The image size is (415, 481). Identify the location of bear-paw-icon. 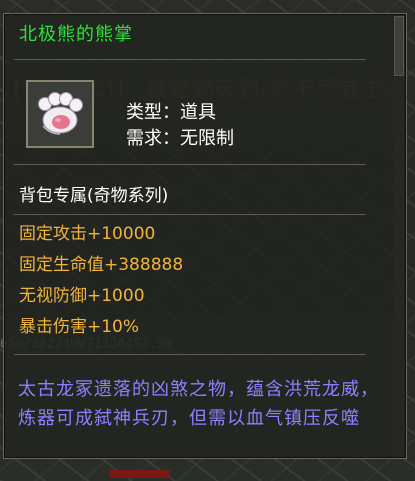
(60, 113).